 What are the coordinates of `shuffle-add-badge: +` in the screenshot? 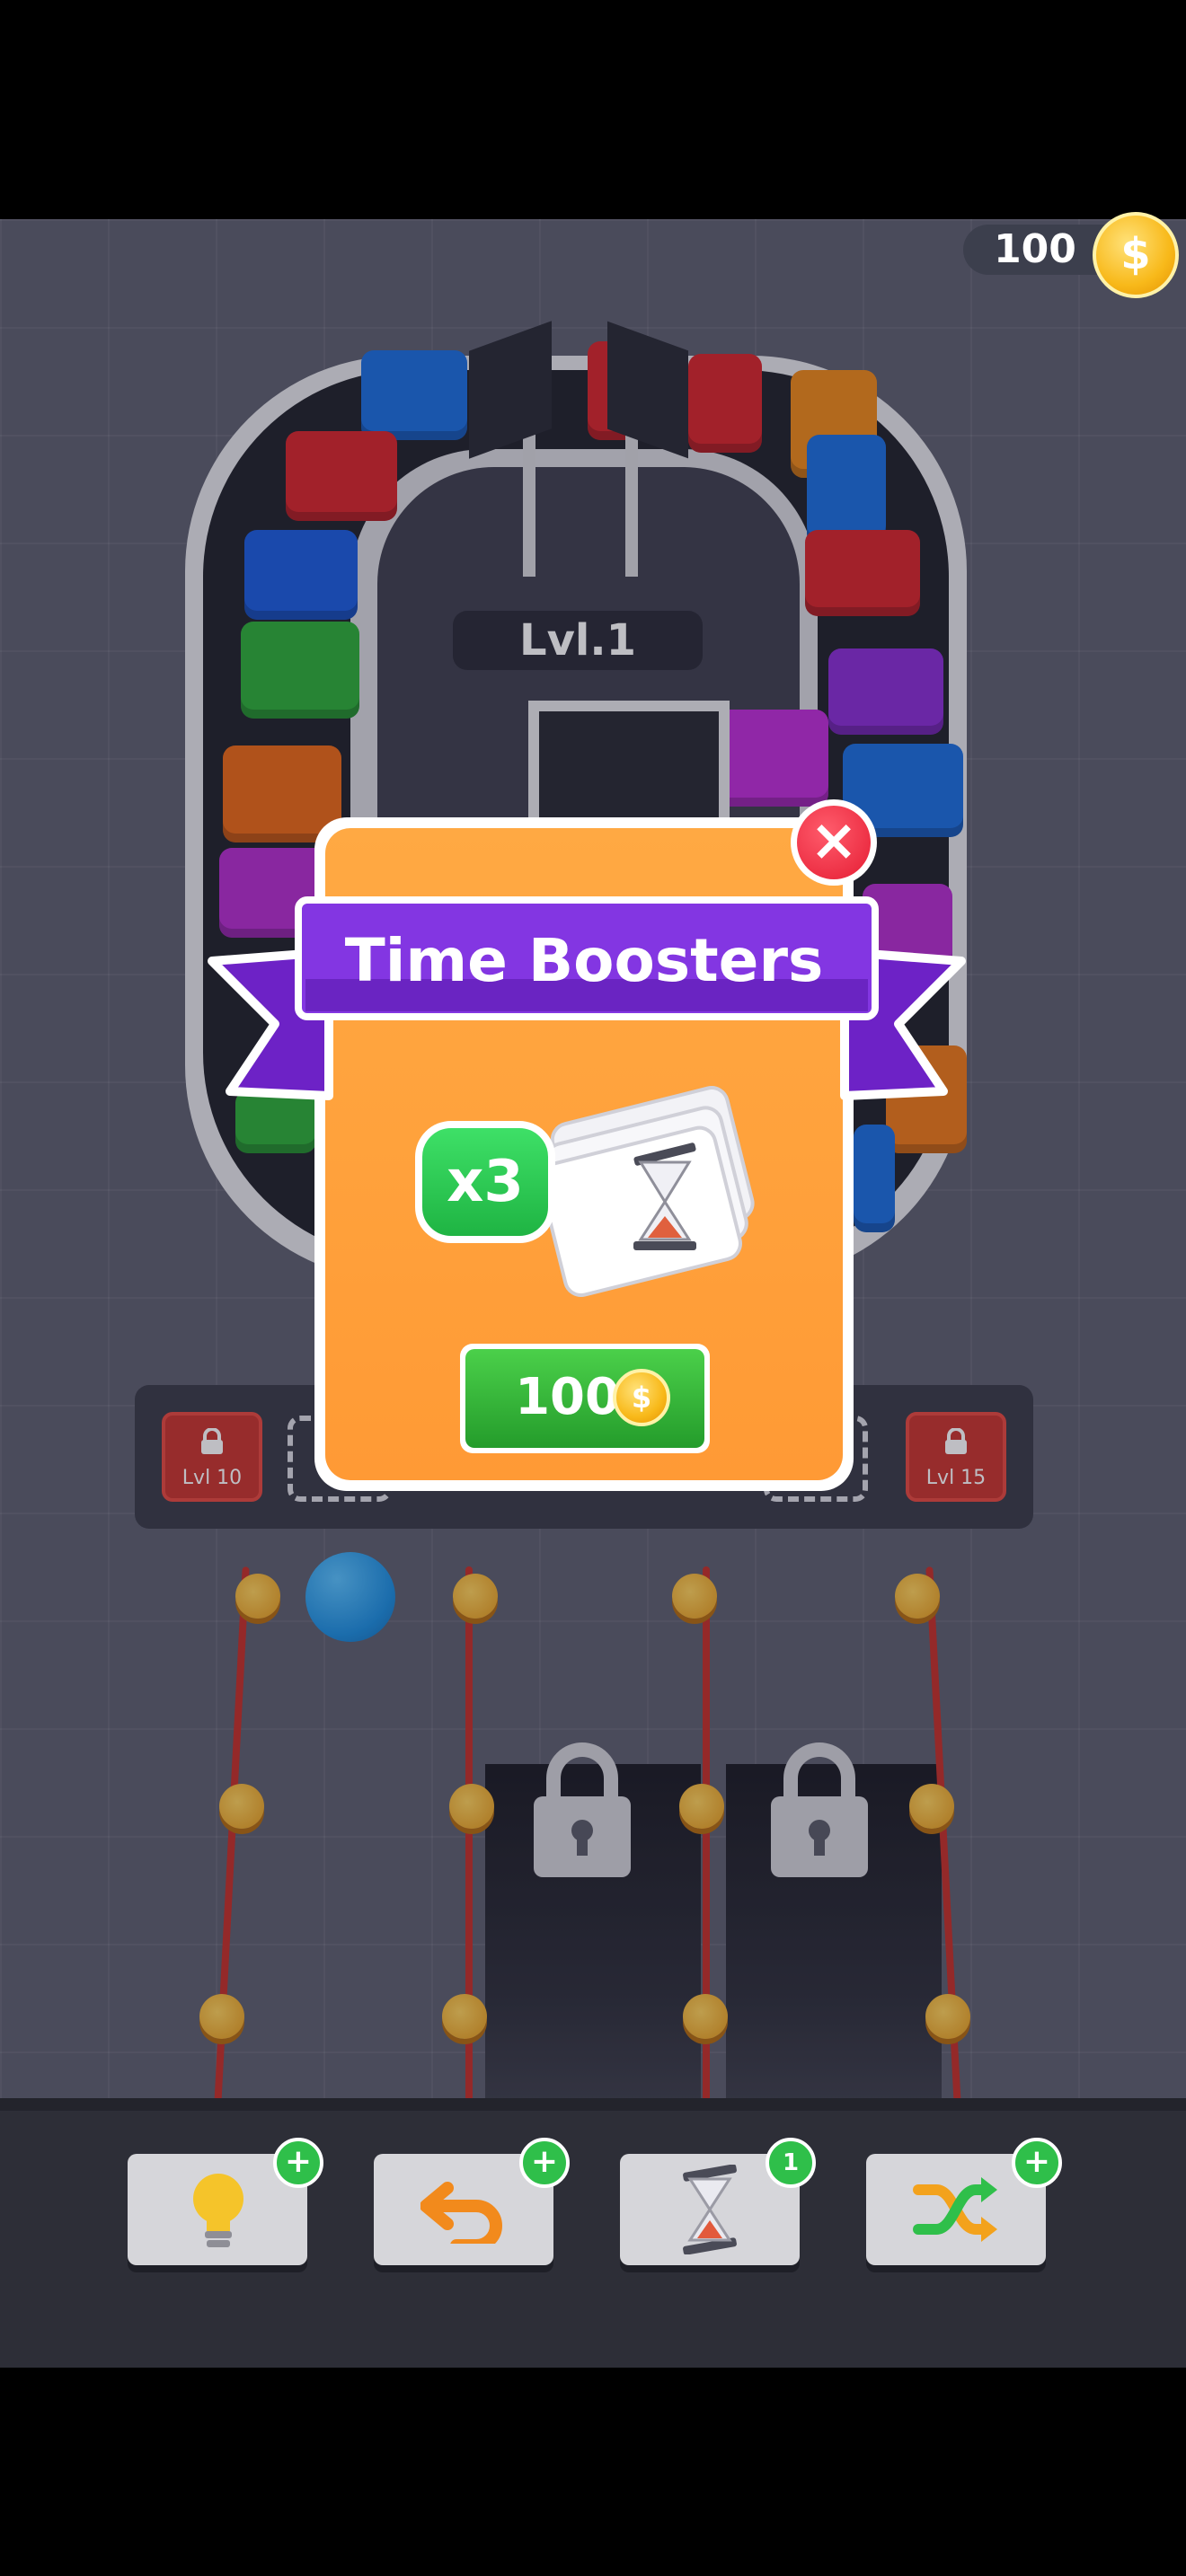 It's located at (1037, 2163).